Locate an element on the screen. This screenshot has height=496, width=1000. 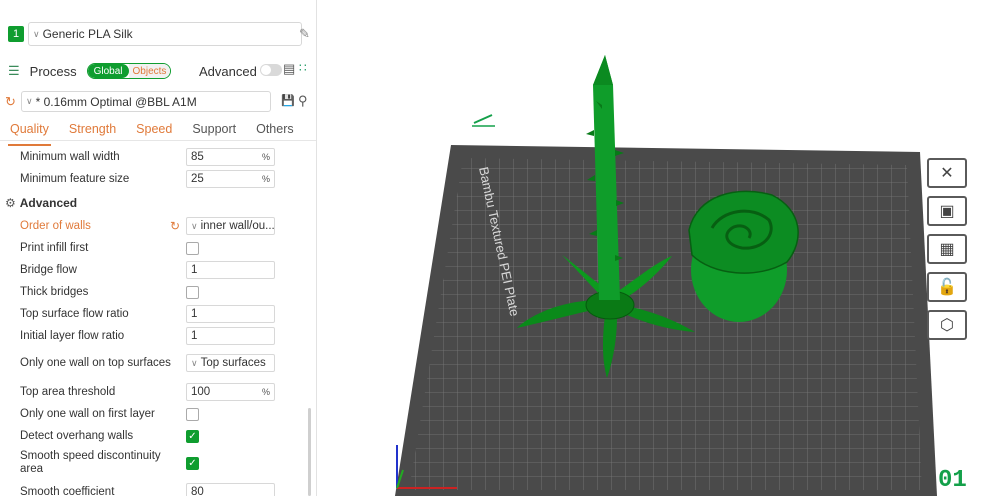
param-print-infill-first: Print infill first is located at coordinates (165, 248).